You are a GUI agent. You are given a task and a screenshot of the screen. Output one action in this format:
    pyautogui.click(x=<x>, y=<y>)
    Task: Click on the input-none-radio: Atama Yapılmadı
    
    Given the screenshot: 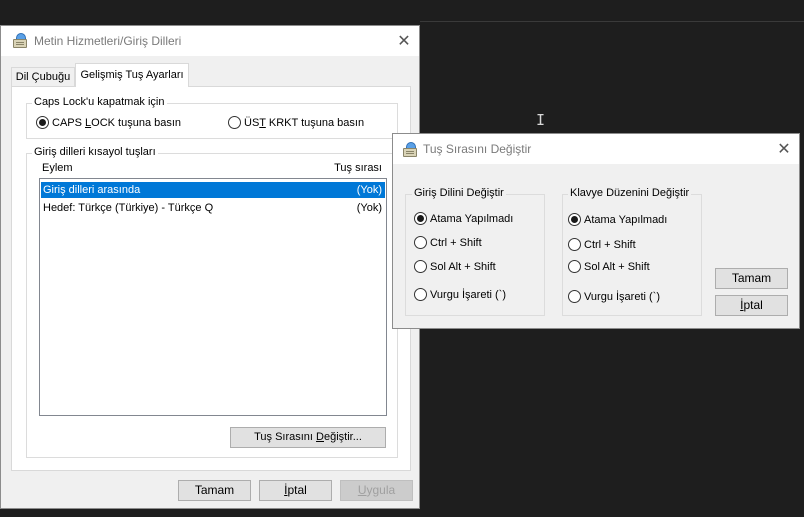 What is the action you would take?
    pyautogui.click(x=464, y=218)
    